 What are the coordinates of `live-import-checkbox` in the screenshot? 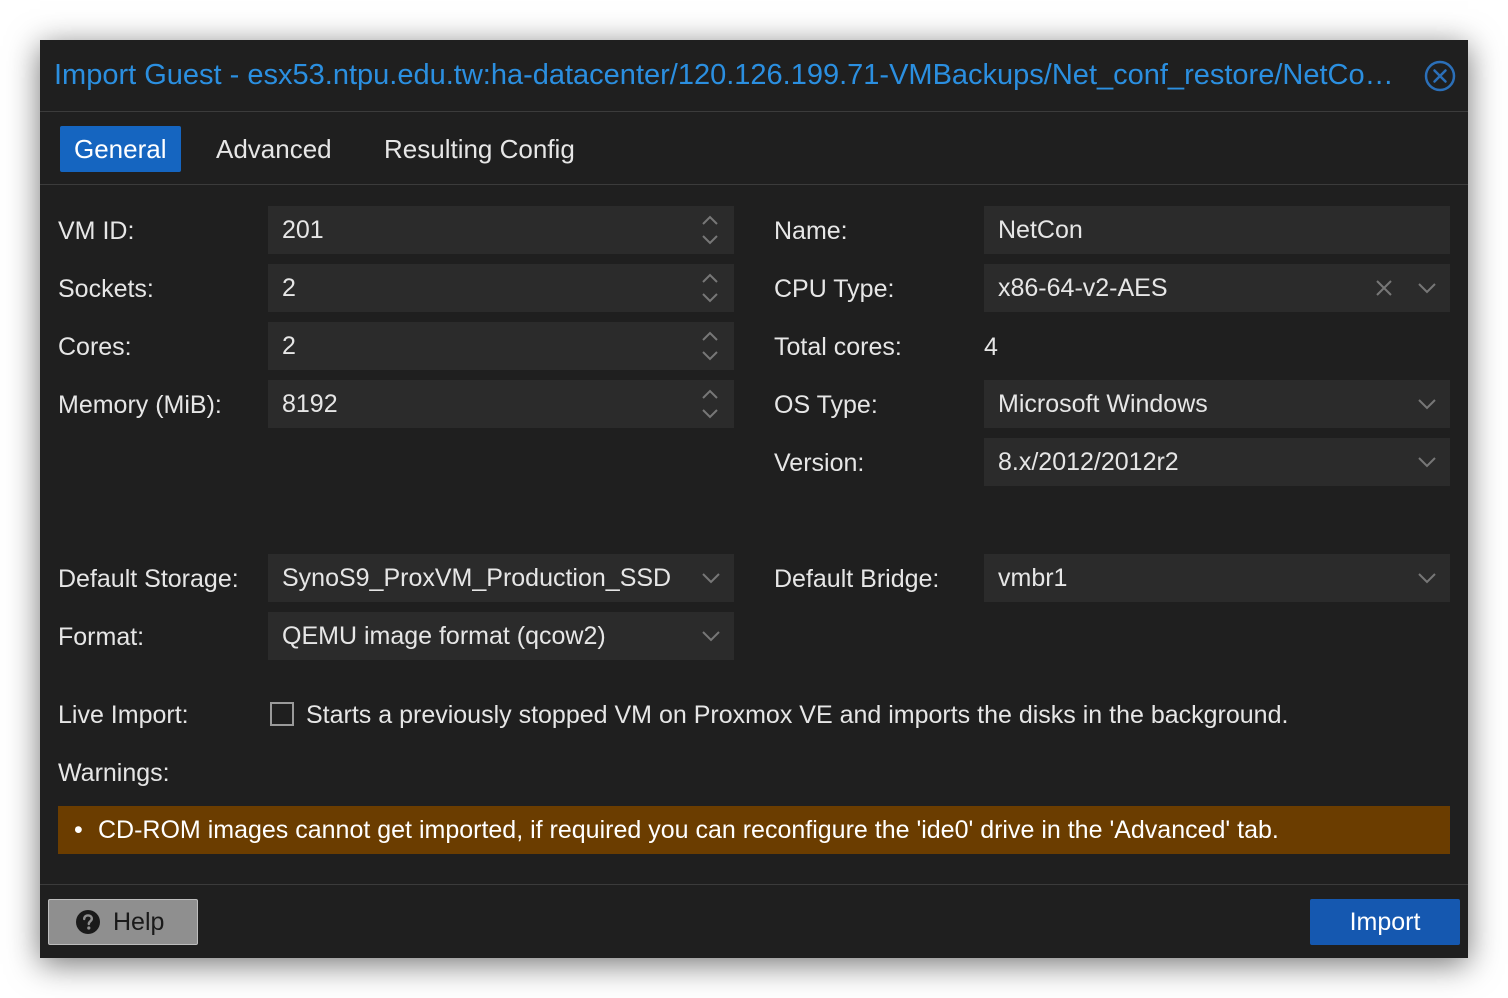 It's located at (282, 714).